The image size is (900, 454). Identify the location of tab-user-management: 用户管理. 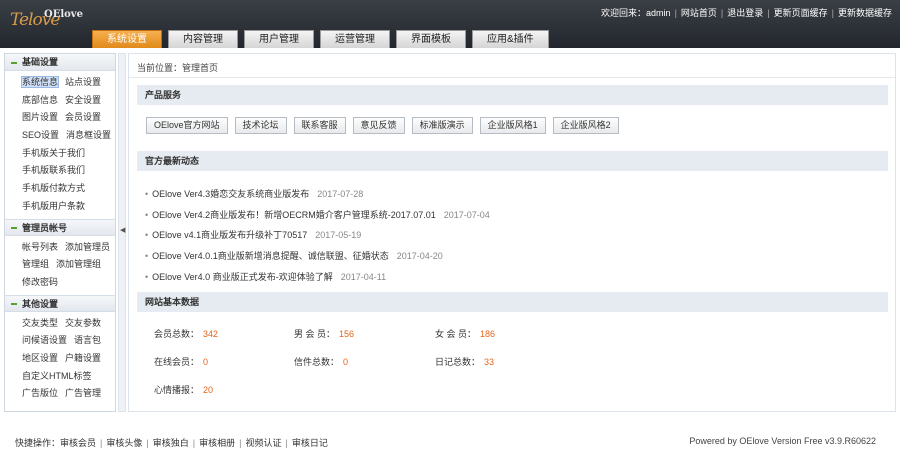
(279, 39).